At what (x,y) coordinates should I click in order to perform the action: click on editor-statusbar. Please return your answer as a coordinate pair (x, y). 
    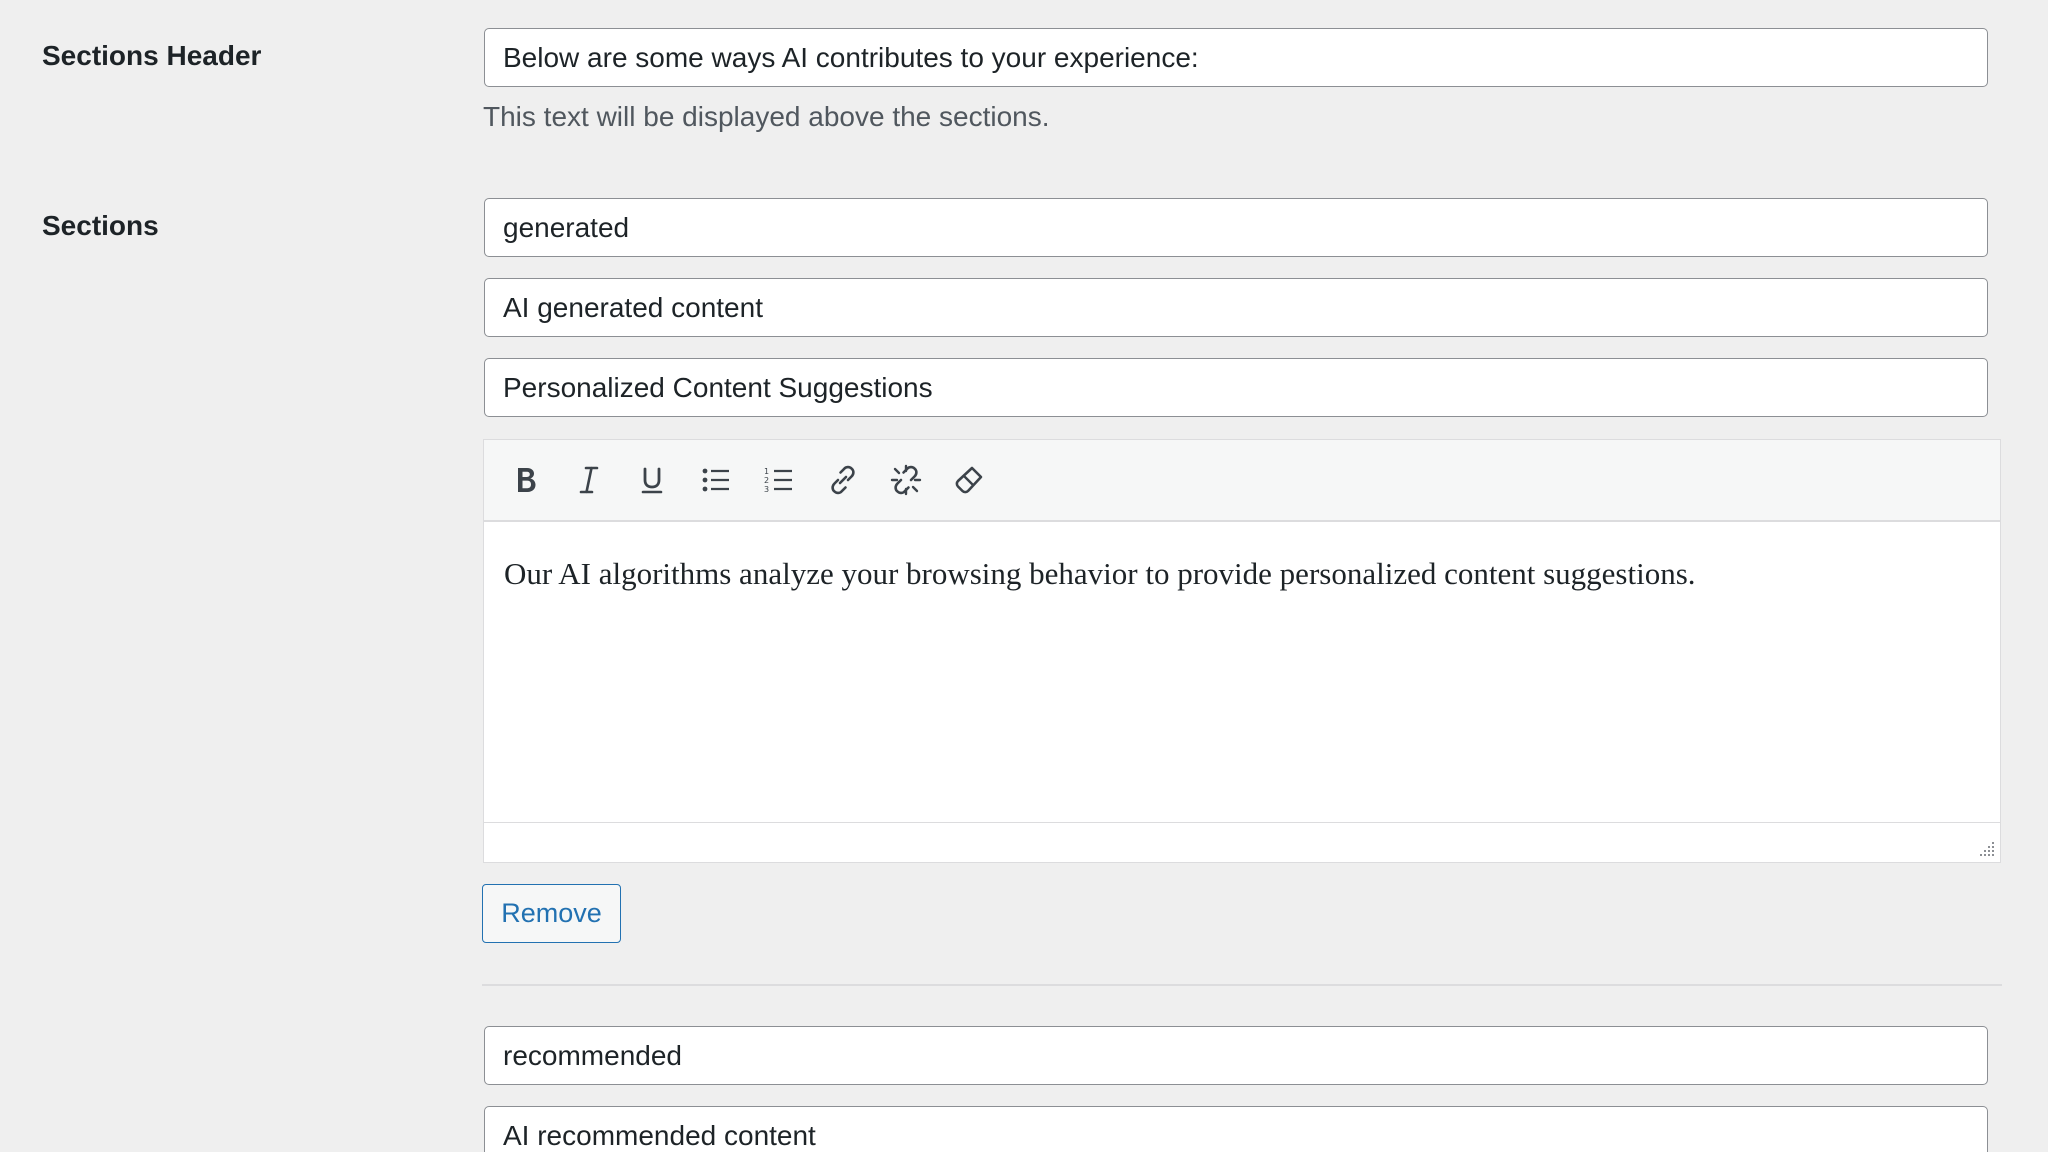
    Looking at the image, I should click on (1242, 842).